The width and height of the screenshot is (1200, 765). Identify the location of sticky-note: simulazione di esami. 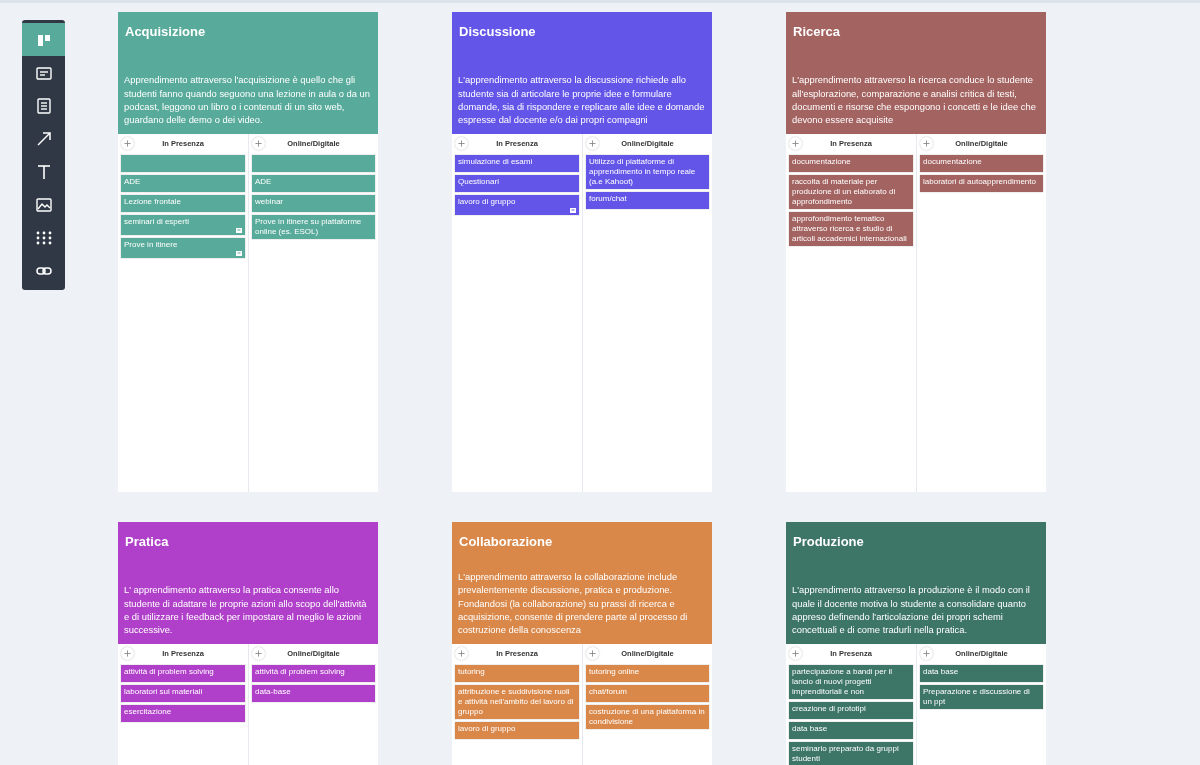
(517, 163).